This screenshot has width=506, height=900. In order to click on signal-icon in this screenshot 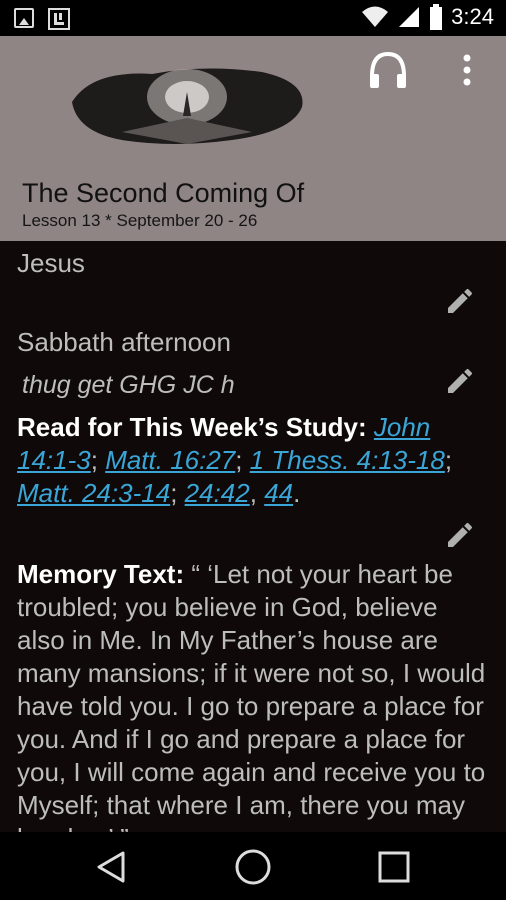, I will do `click(409, 17)`.